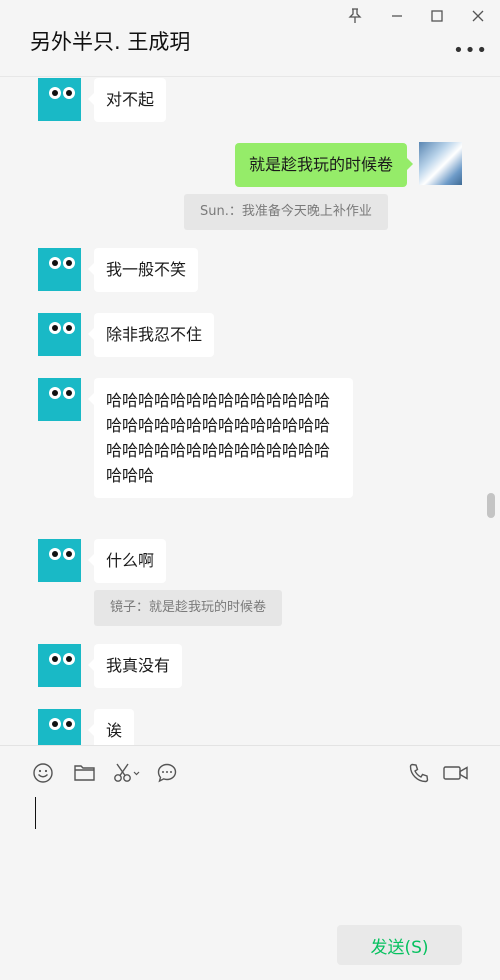 The height and width of the screenshot is (980, 500). What do you see at coordinates (355, 16) in the screenshot?
I see `pin-icon` at bounding box center [355, 16].